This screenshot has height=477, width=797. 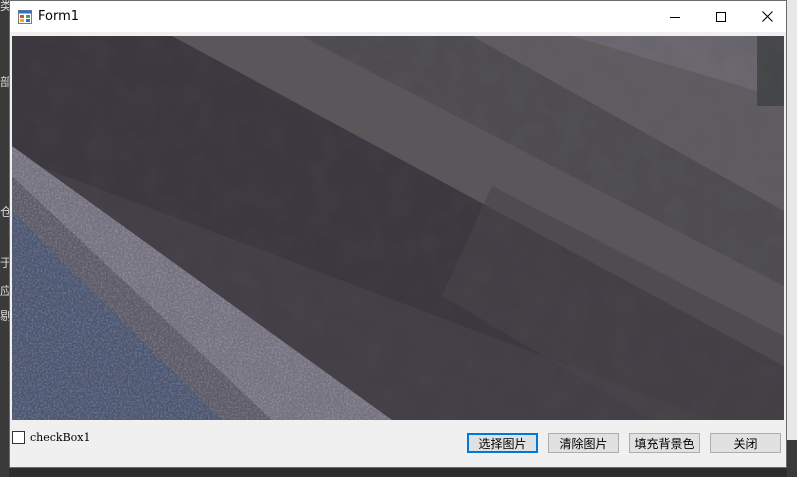 I want to click on close-icon, so click(x=767, y=16).